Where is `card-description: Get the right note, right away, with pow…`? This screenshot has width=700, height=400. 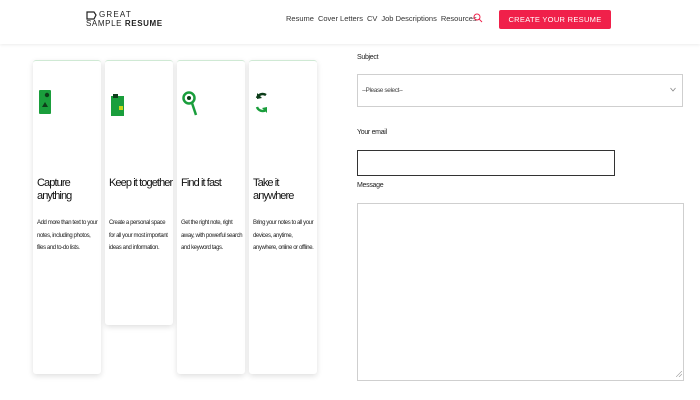
card-description: Get the right note, right away, with pow… is located at coordinates (212, 235).